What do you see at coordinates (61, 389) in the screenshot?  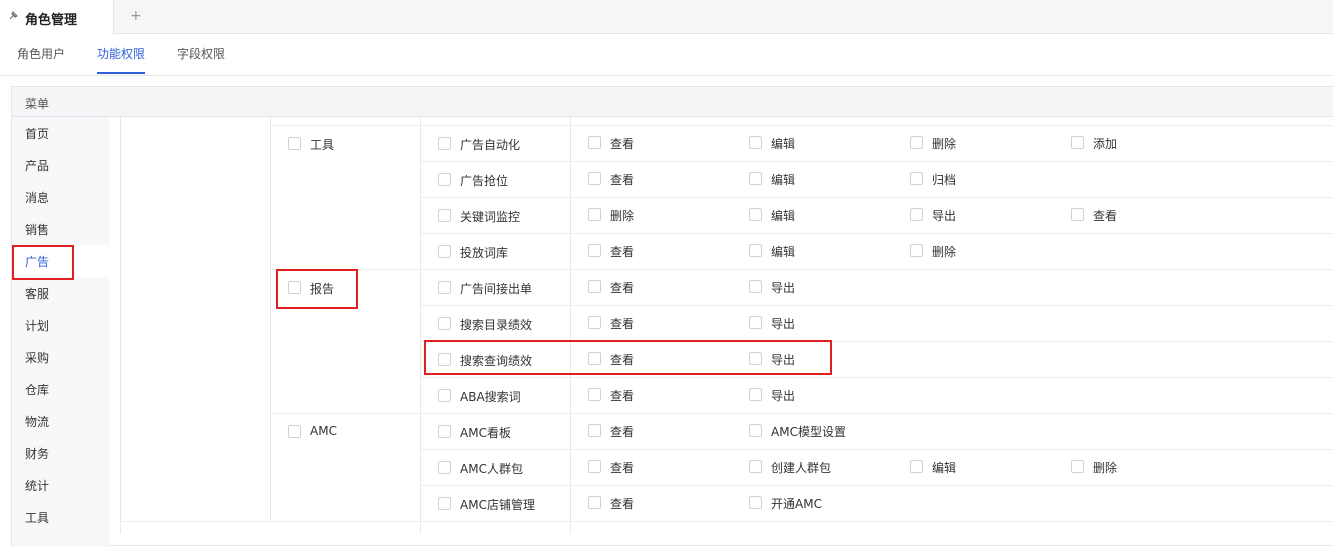 I see `menu-item: 仓库` at bounding box center [61, 389].